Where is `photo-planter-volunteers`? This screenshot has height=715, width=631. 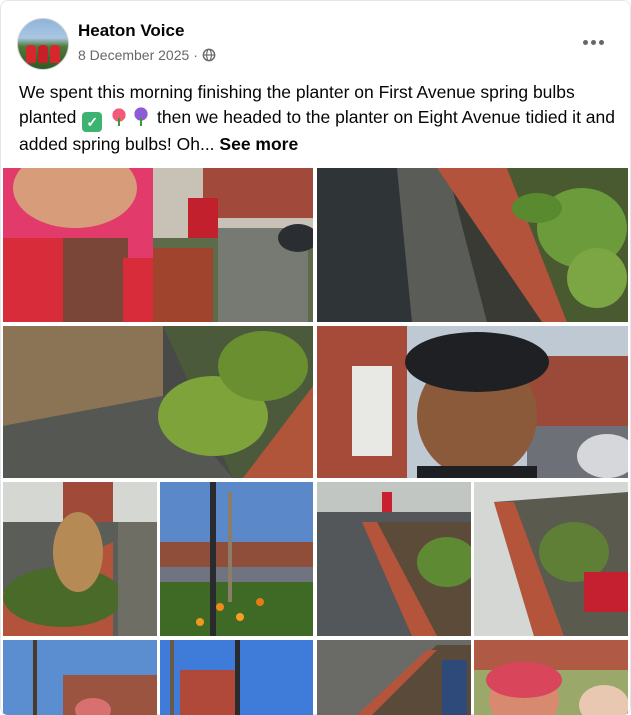
photo-planter-volunteers is located at coordinates (394, 559).